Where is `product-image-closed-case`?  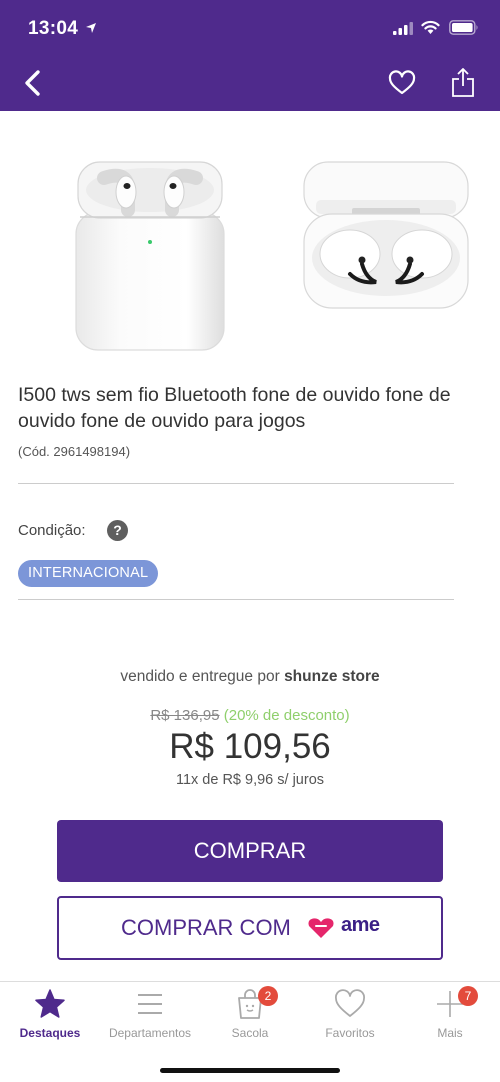 product-image-closed-case is located at coordinates (150, 256).